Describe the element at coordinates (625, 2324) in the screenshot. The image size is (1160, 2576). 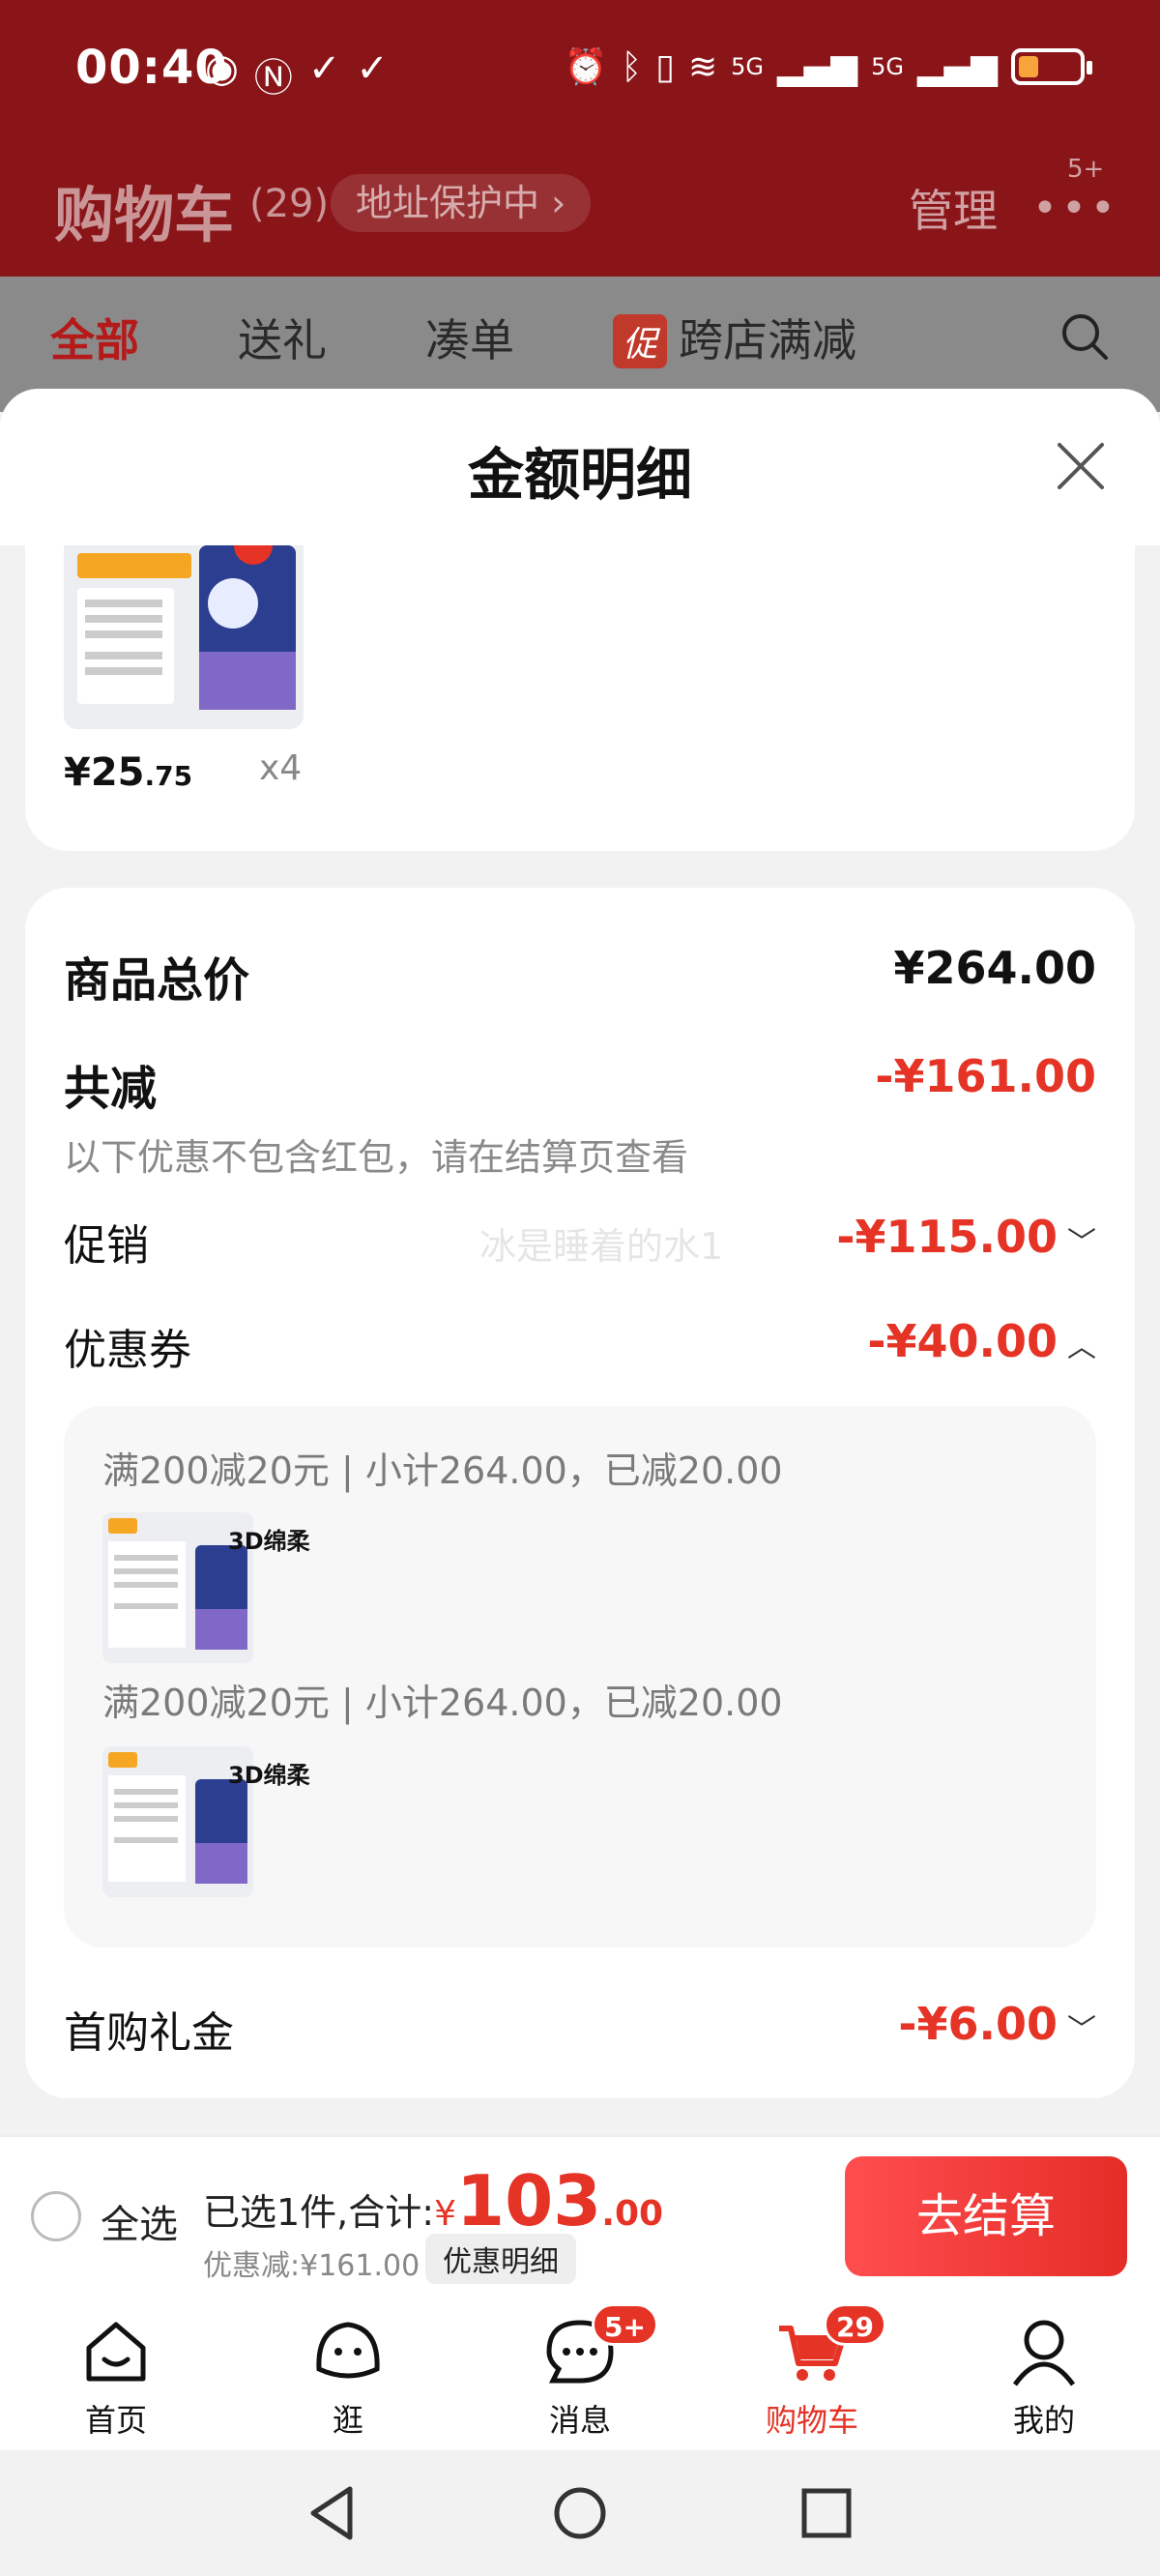
I see `messages-badge: 5+` at that location.